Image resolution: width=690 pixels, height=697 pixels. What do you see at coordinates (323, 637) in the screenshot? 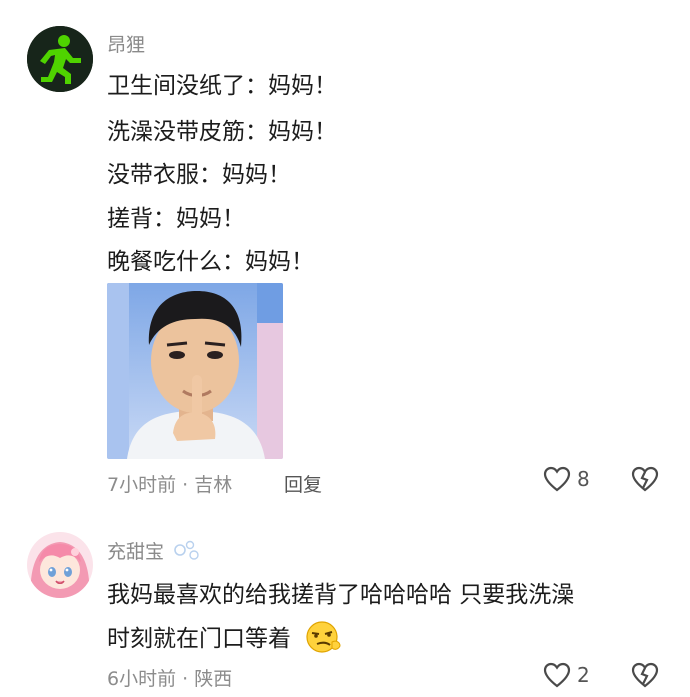
I see `smirk-emoji-icon` at bounding box center [323, 637].